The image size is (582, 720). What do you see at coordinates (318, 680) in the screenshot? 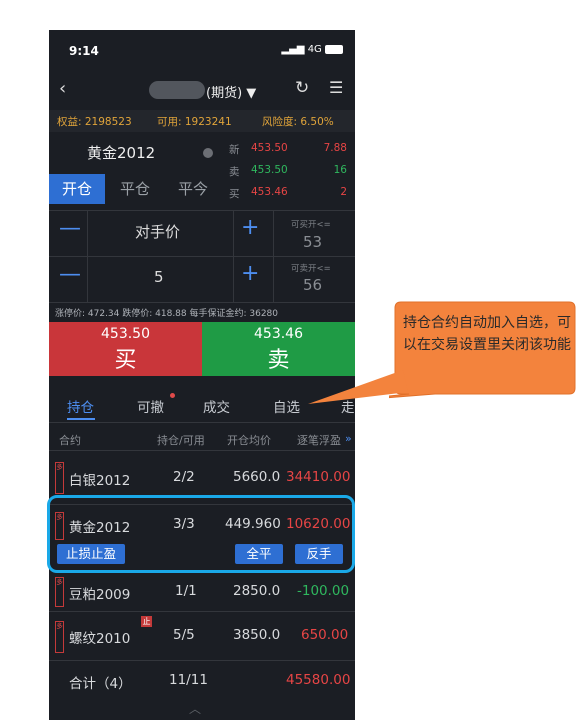
I see `total-pnl: 45580.00` at bounding box center [318, 680].